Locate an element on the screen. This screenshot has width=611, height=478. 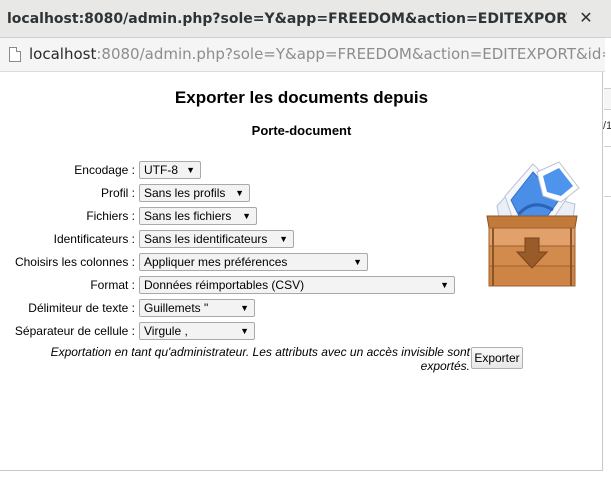
background-page-strip is located at coordinates (606, 275).